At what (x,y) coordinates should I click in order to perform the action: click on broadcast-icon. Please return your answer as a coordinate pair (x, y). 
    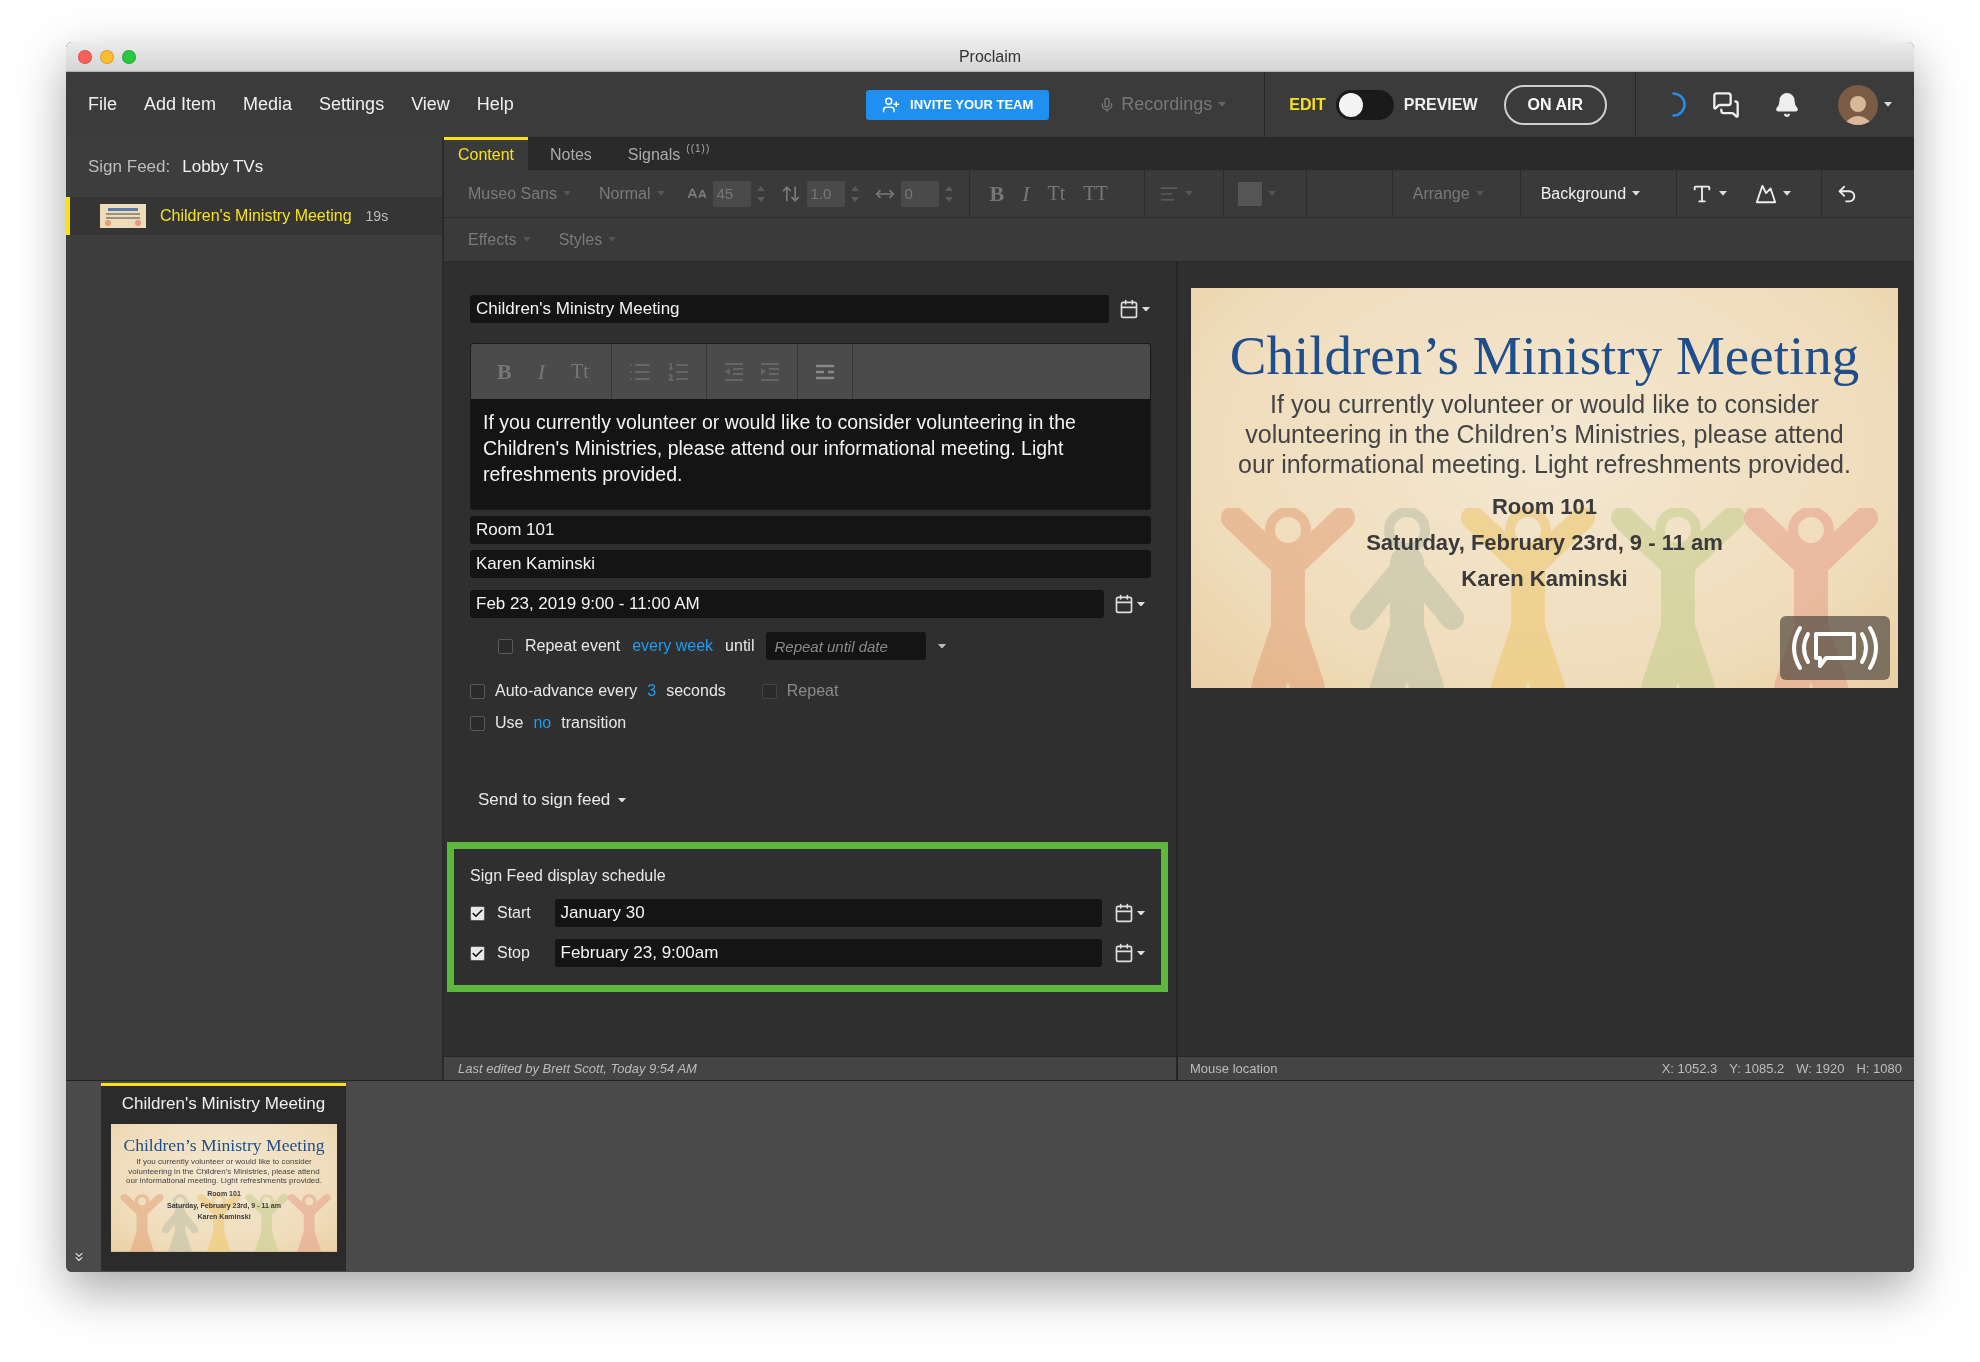
    Looking at the image, I should click on (1835, 648).